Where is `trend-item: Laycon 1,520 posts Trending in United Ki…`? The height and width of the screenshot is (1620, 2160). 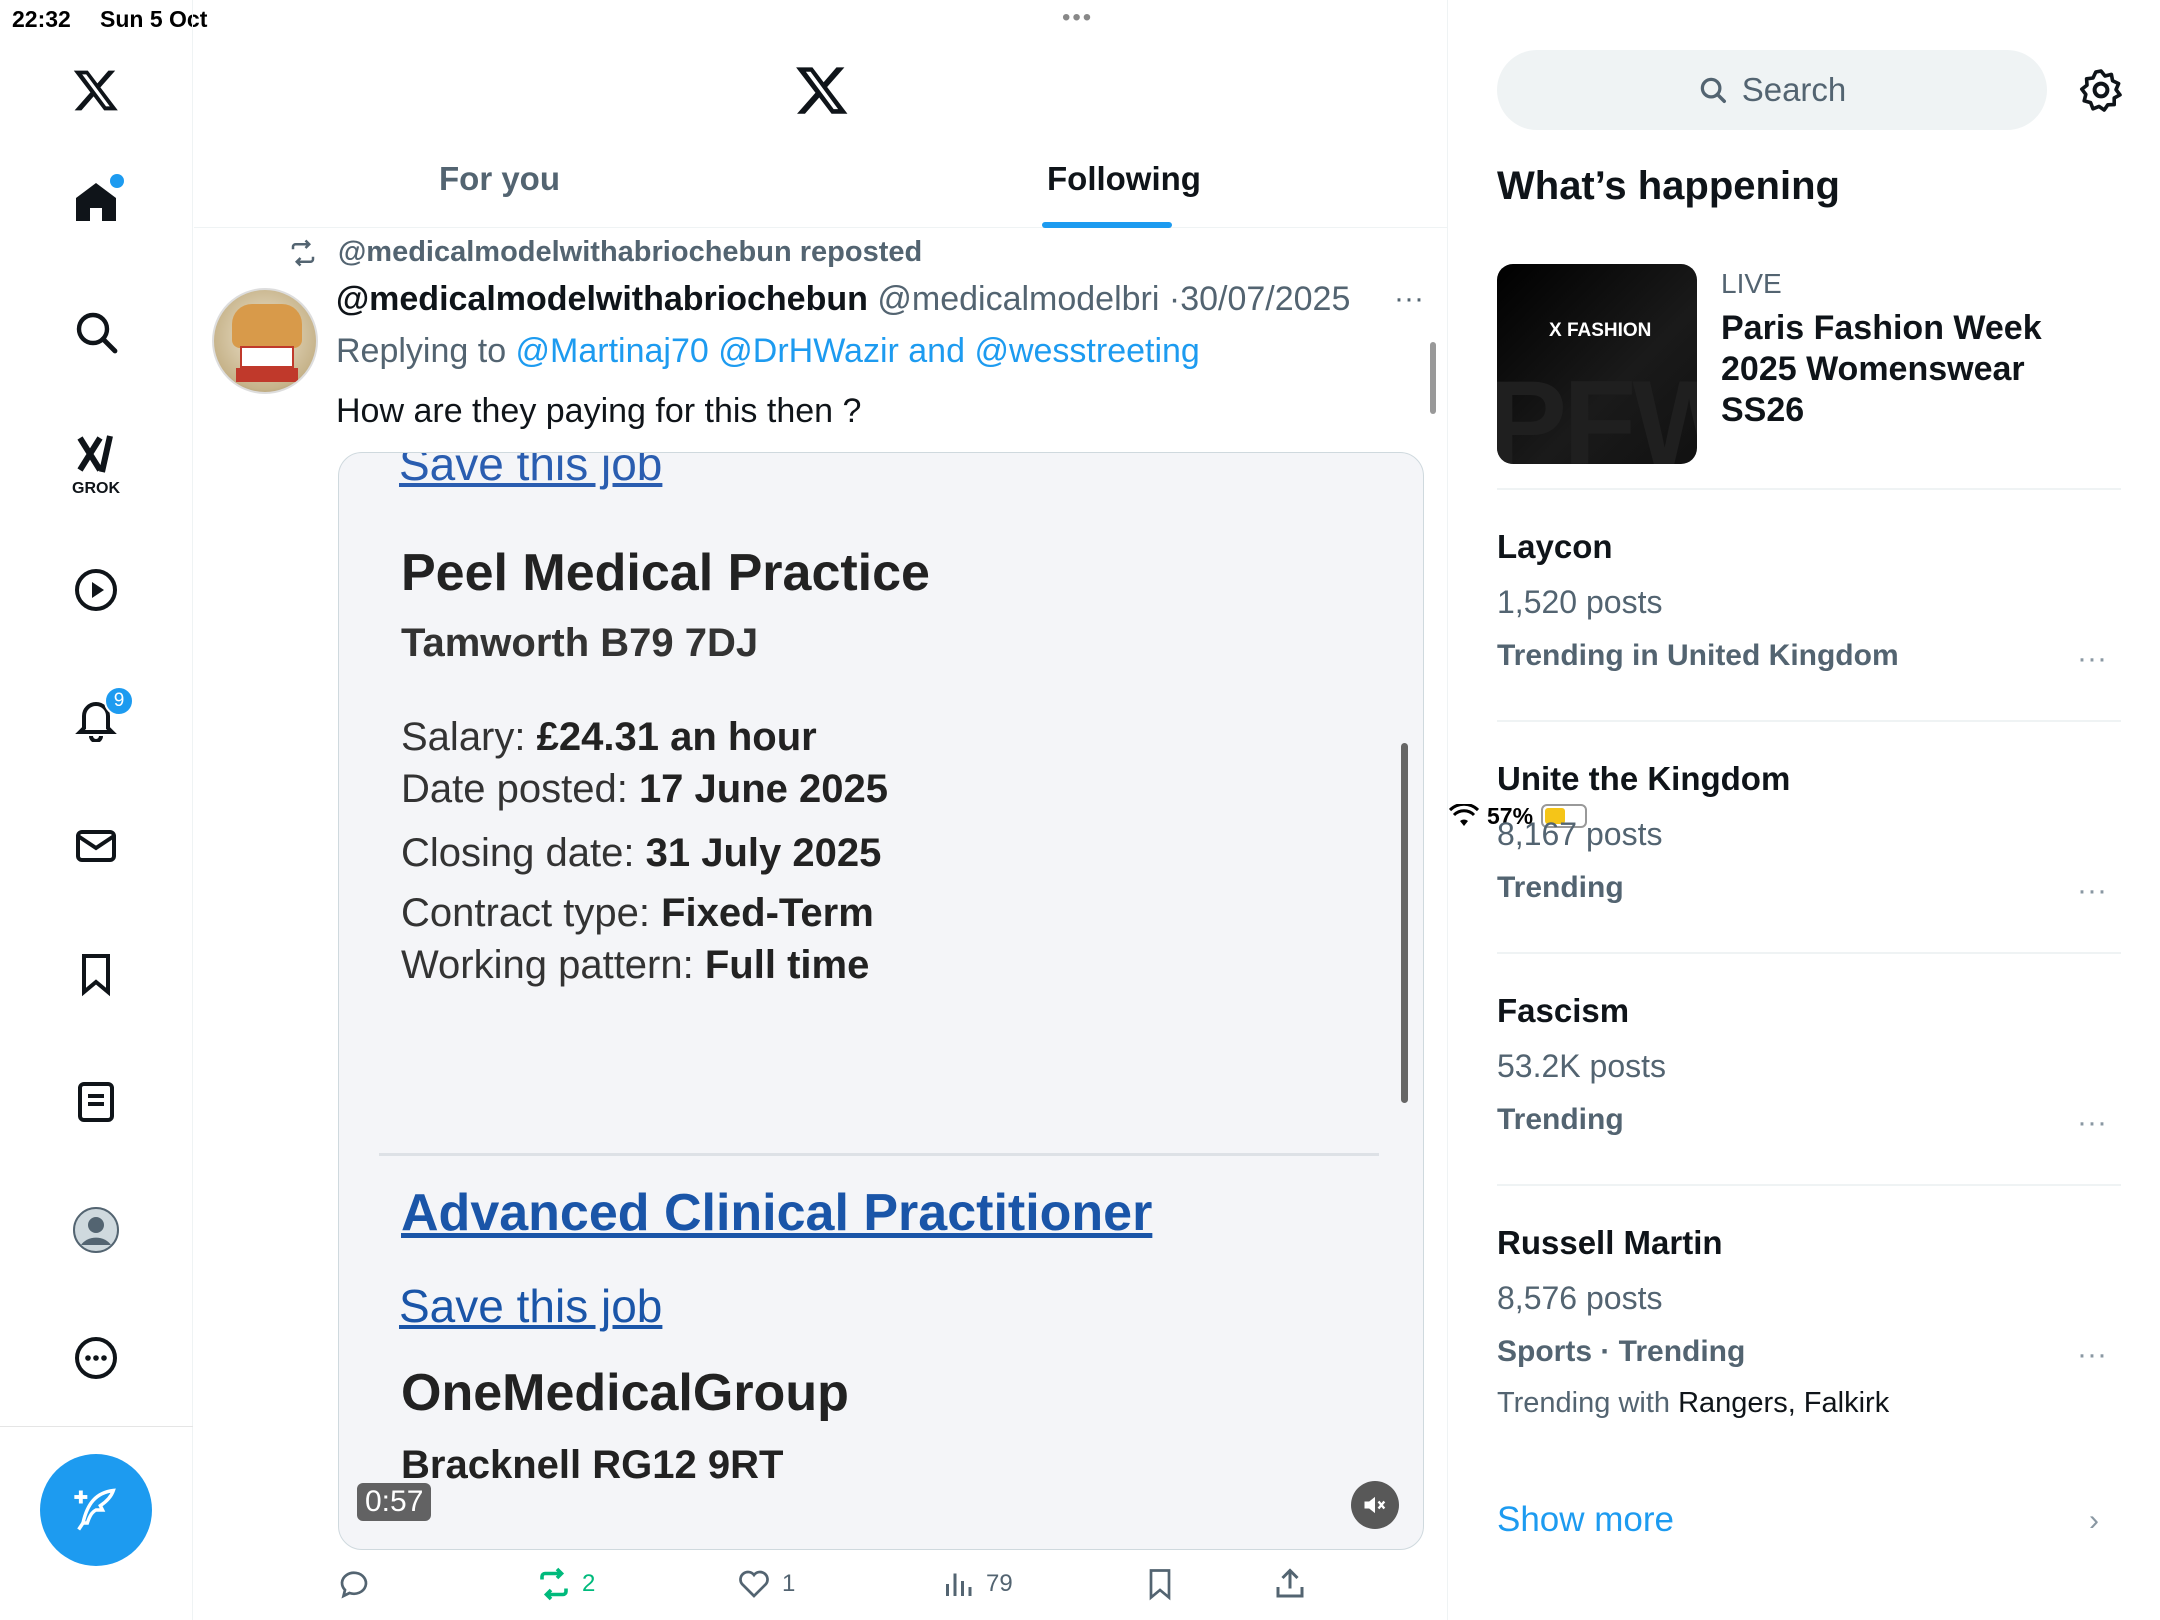 trend-item: Laycon 1,520 posts Trending in United Ki… is located at coordinates (1809, 602).